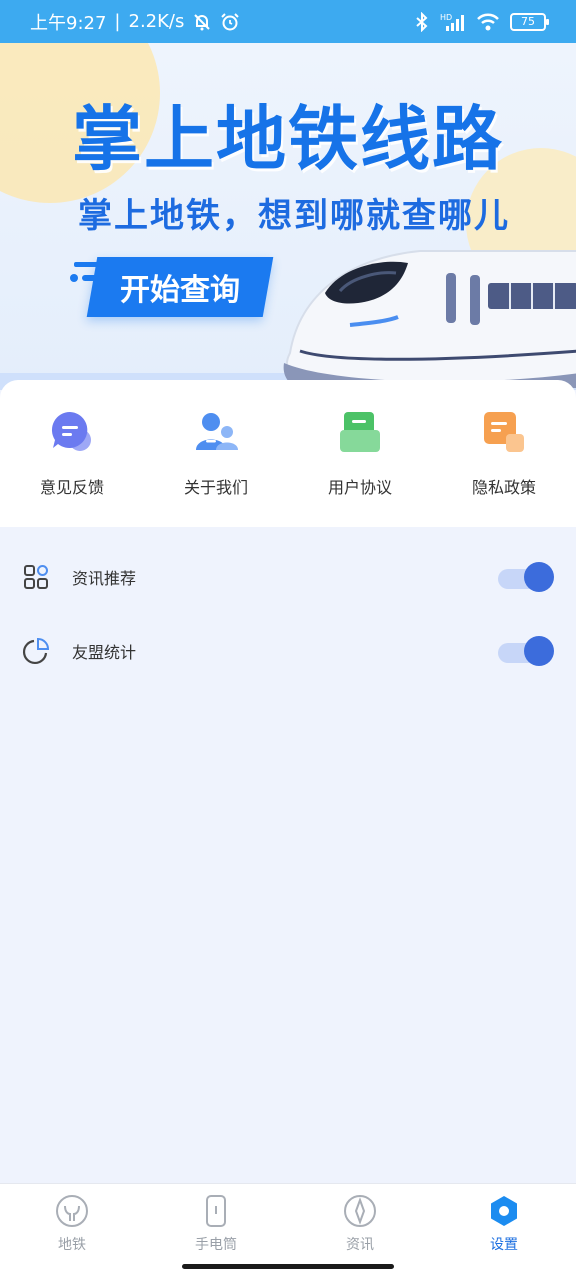 The image size is (576, 1280). I want to click on home-indicator, so click(288, 1266).